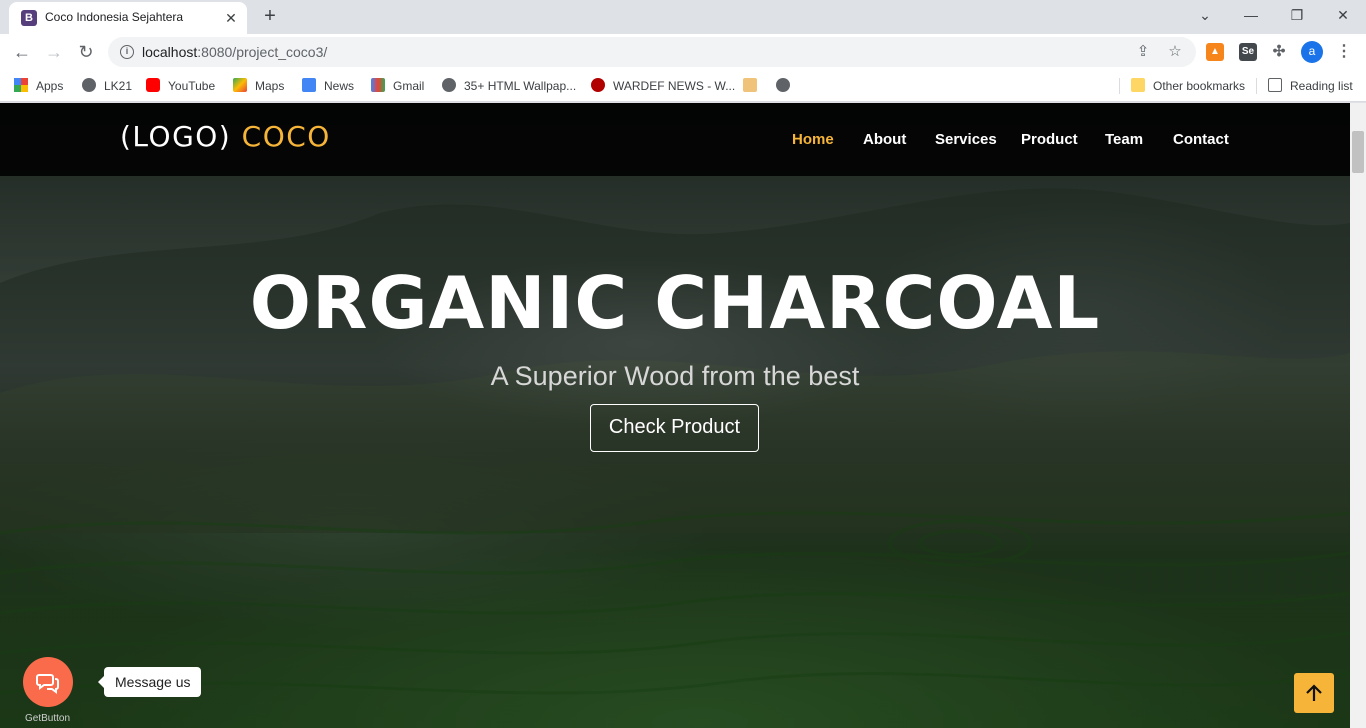  I want to click on back-to-top-button, so click(1314, 693).